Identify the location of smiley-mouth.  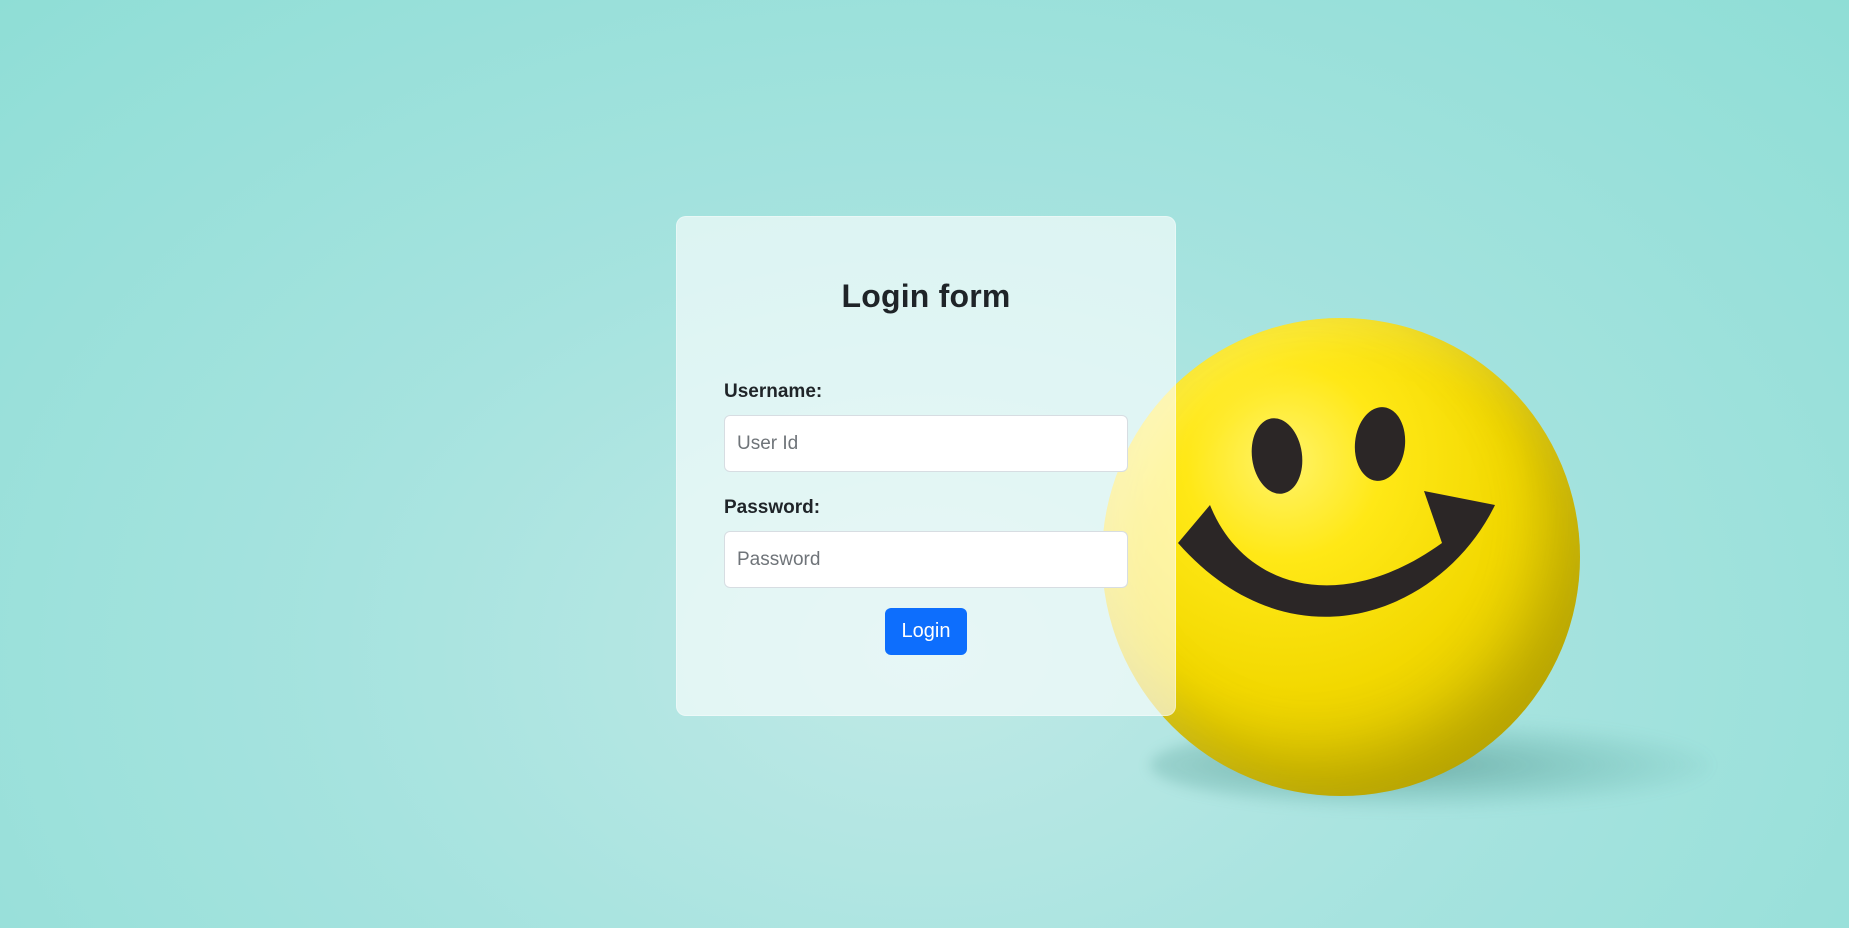
(1336, 554).